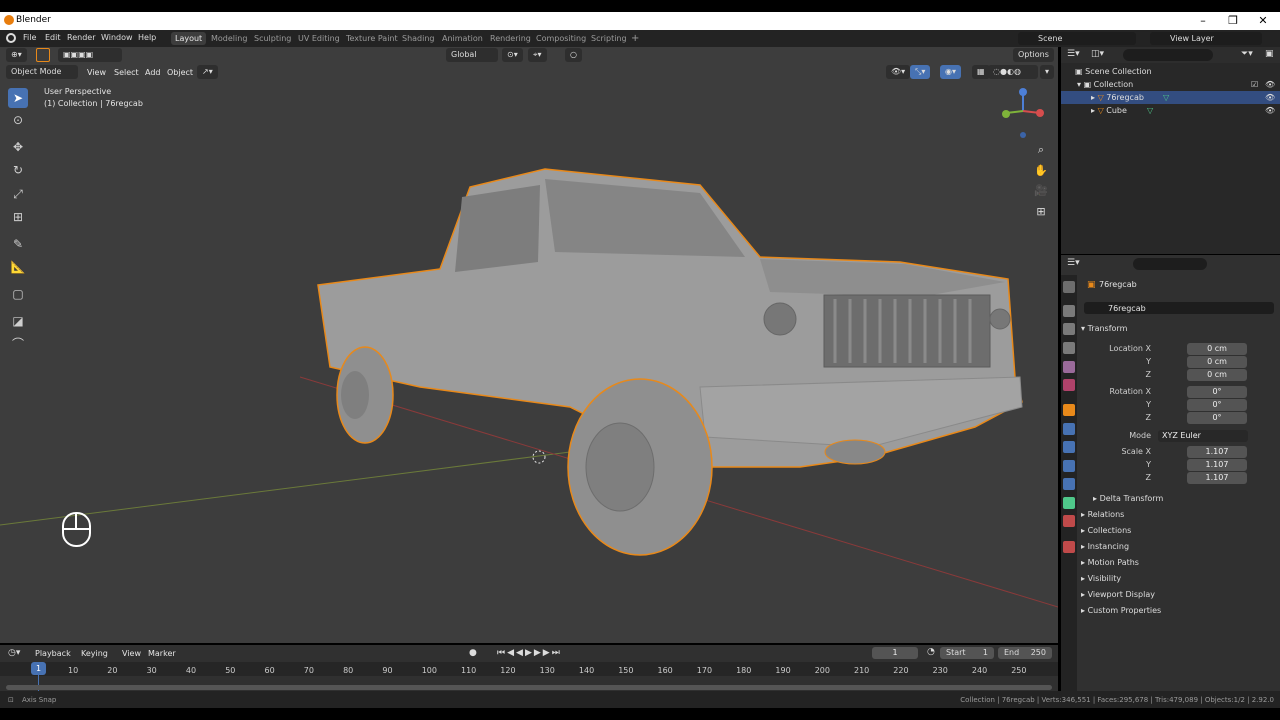  I want to click on outliner-item-76regcab: ▸ ▽ 76regcab ▽ 👁, so click(1170, 97).